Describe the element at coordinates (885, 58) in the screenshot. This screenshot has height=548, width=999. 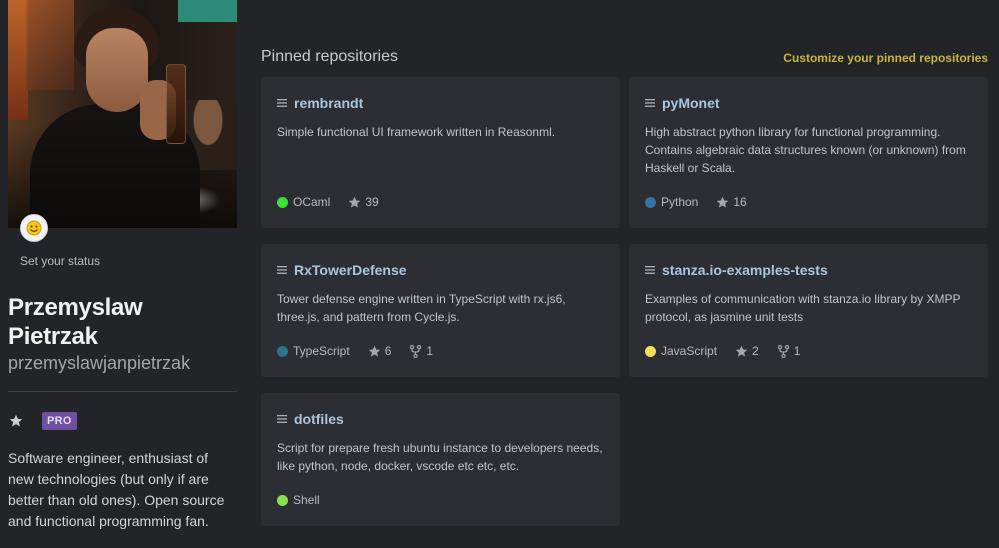
I see `customize-pinned-link: Customize your pinned repositories` at that location.